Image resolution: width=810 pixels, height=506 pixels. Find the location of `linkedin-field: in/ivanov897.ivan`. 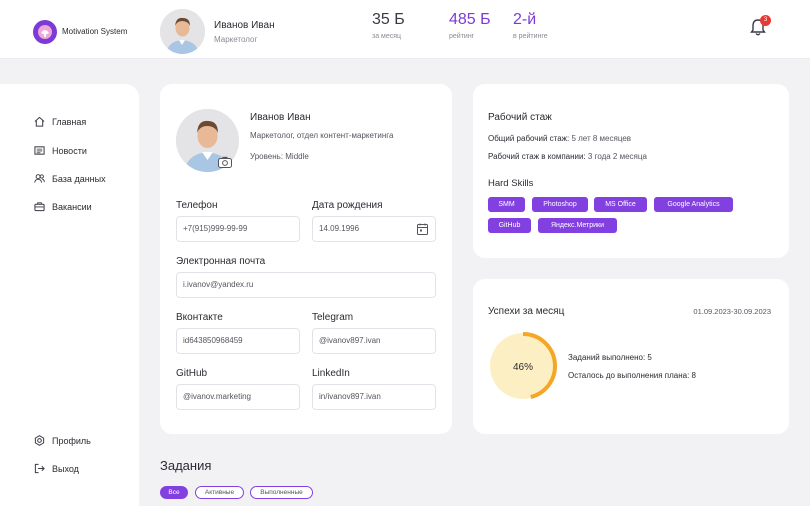

linkedin-field: in/ivanov897.ivan is located at coordinates (374, 397).